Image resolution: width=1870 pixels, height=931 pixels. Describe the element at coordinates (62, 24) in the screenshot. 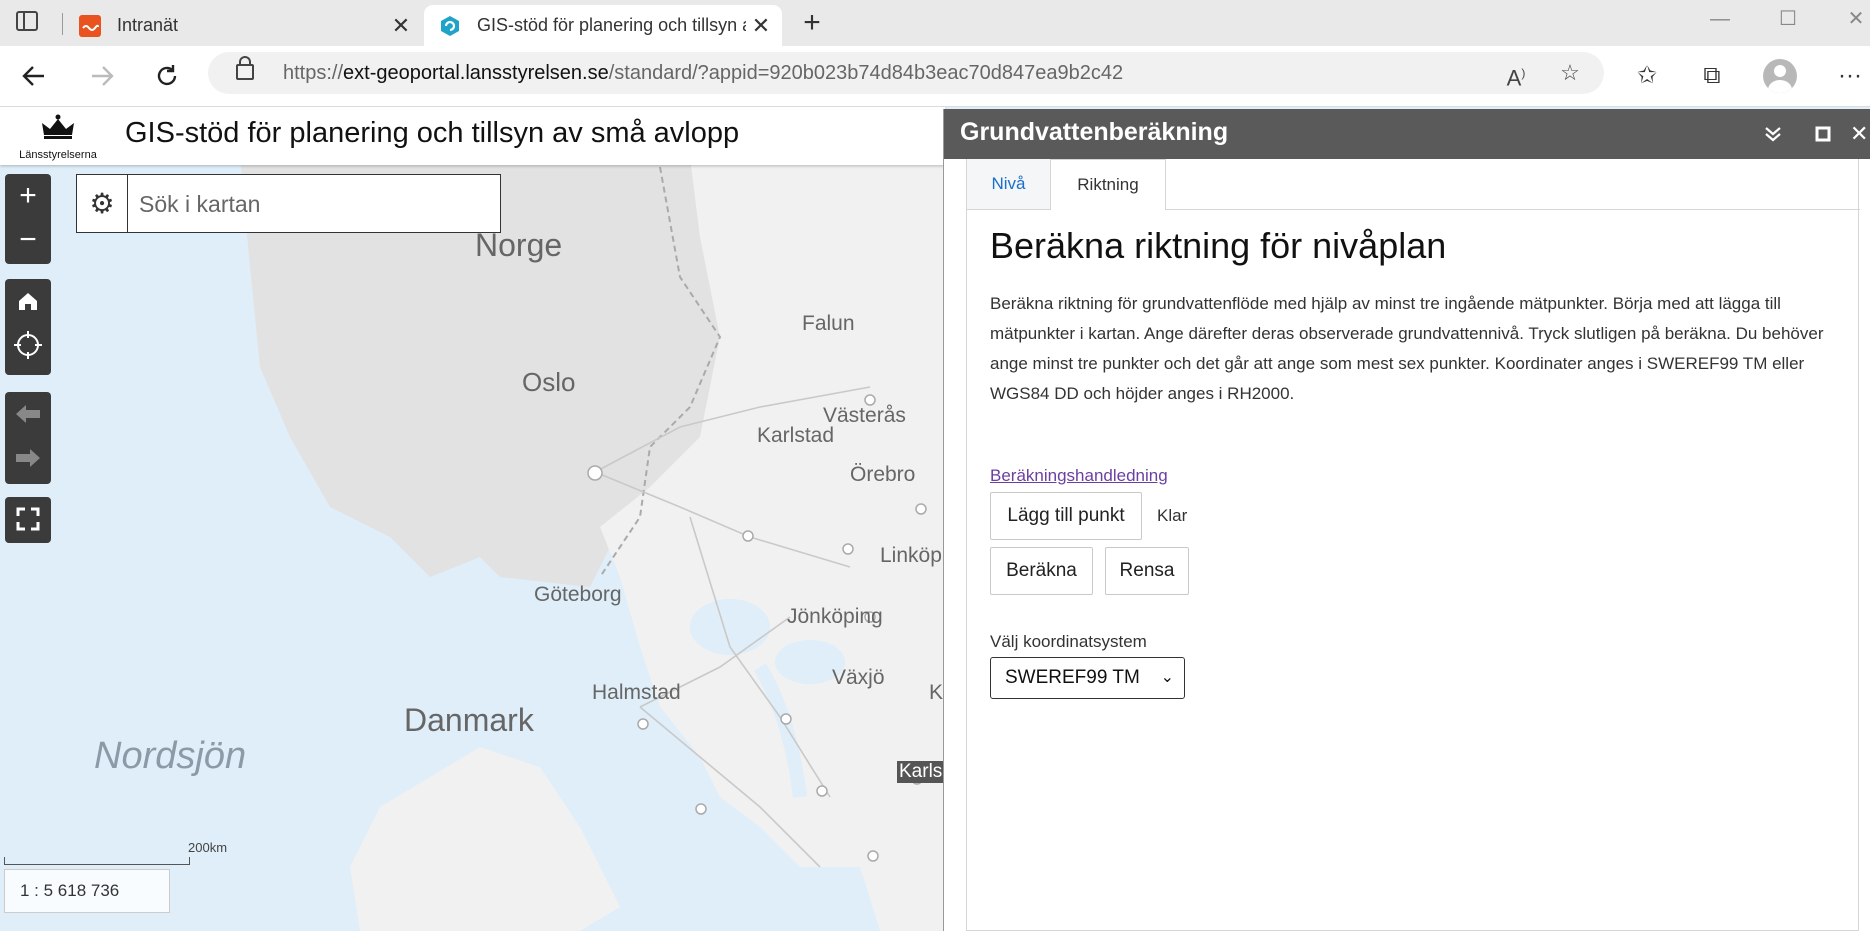

I see `divider` at that location.